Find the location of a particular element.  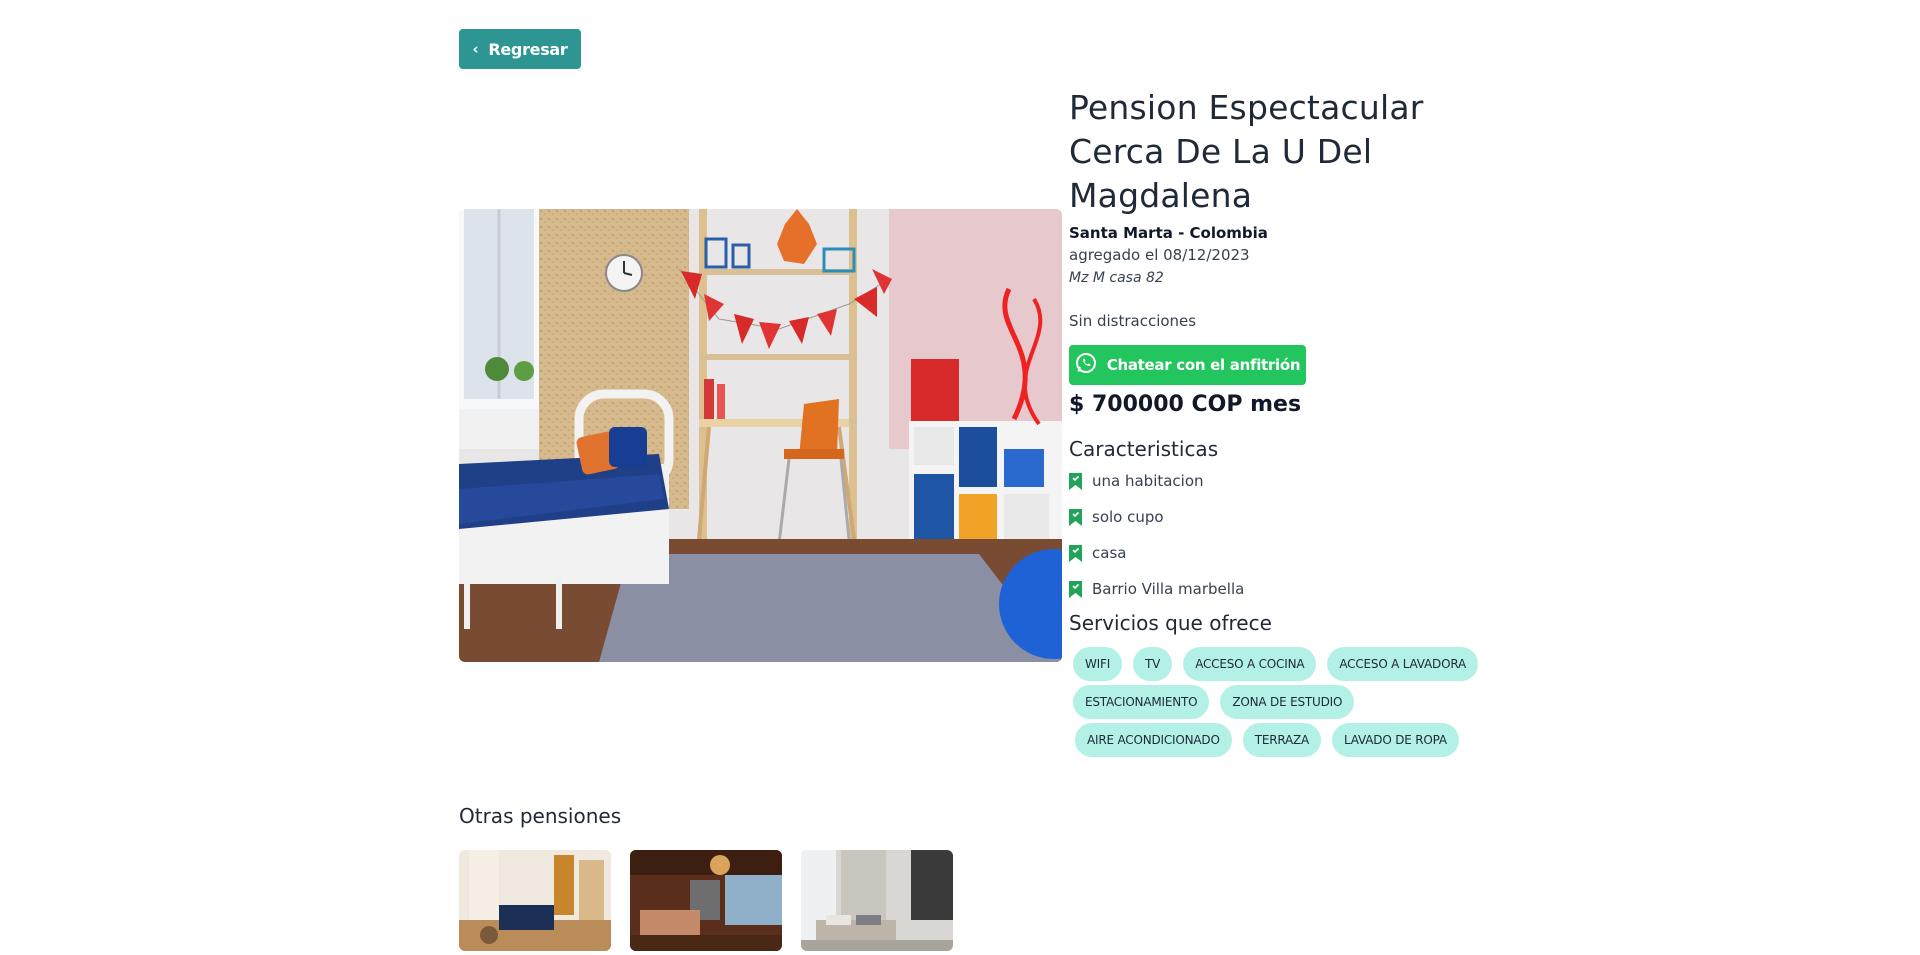

feature-label: solo cupo is located at coordinates (1128, 517).